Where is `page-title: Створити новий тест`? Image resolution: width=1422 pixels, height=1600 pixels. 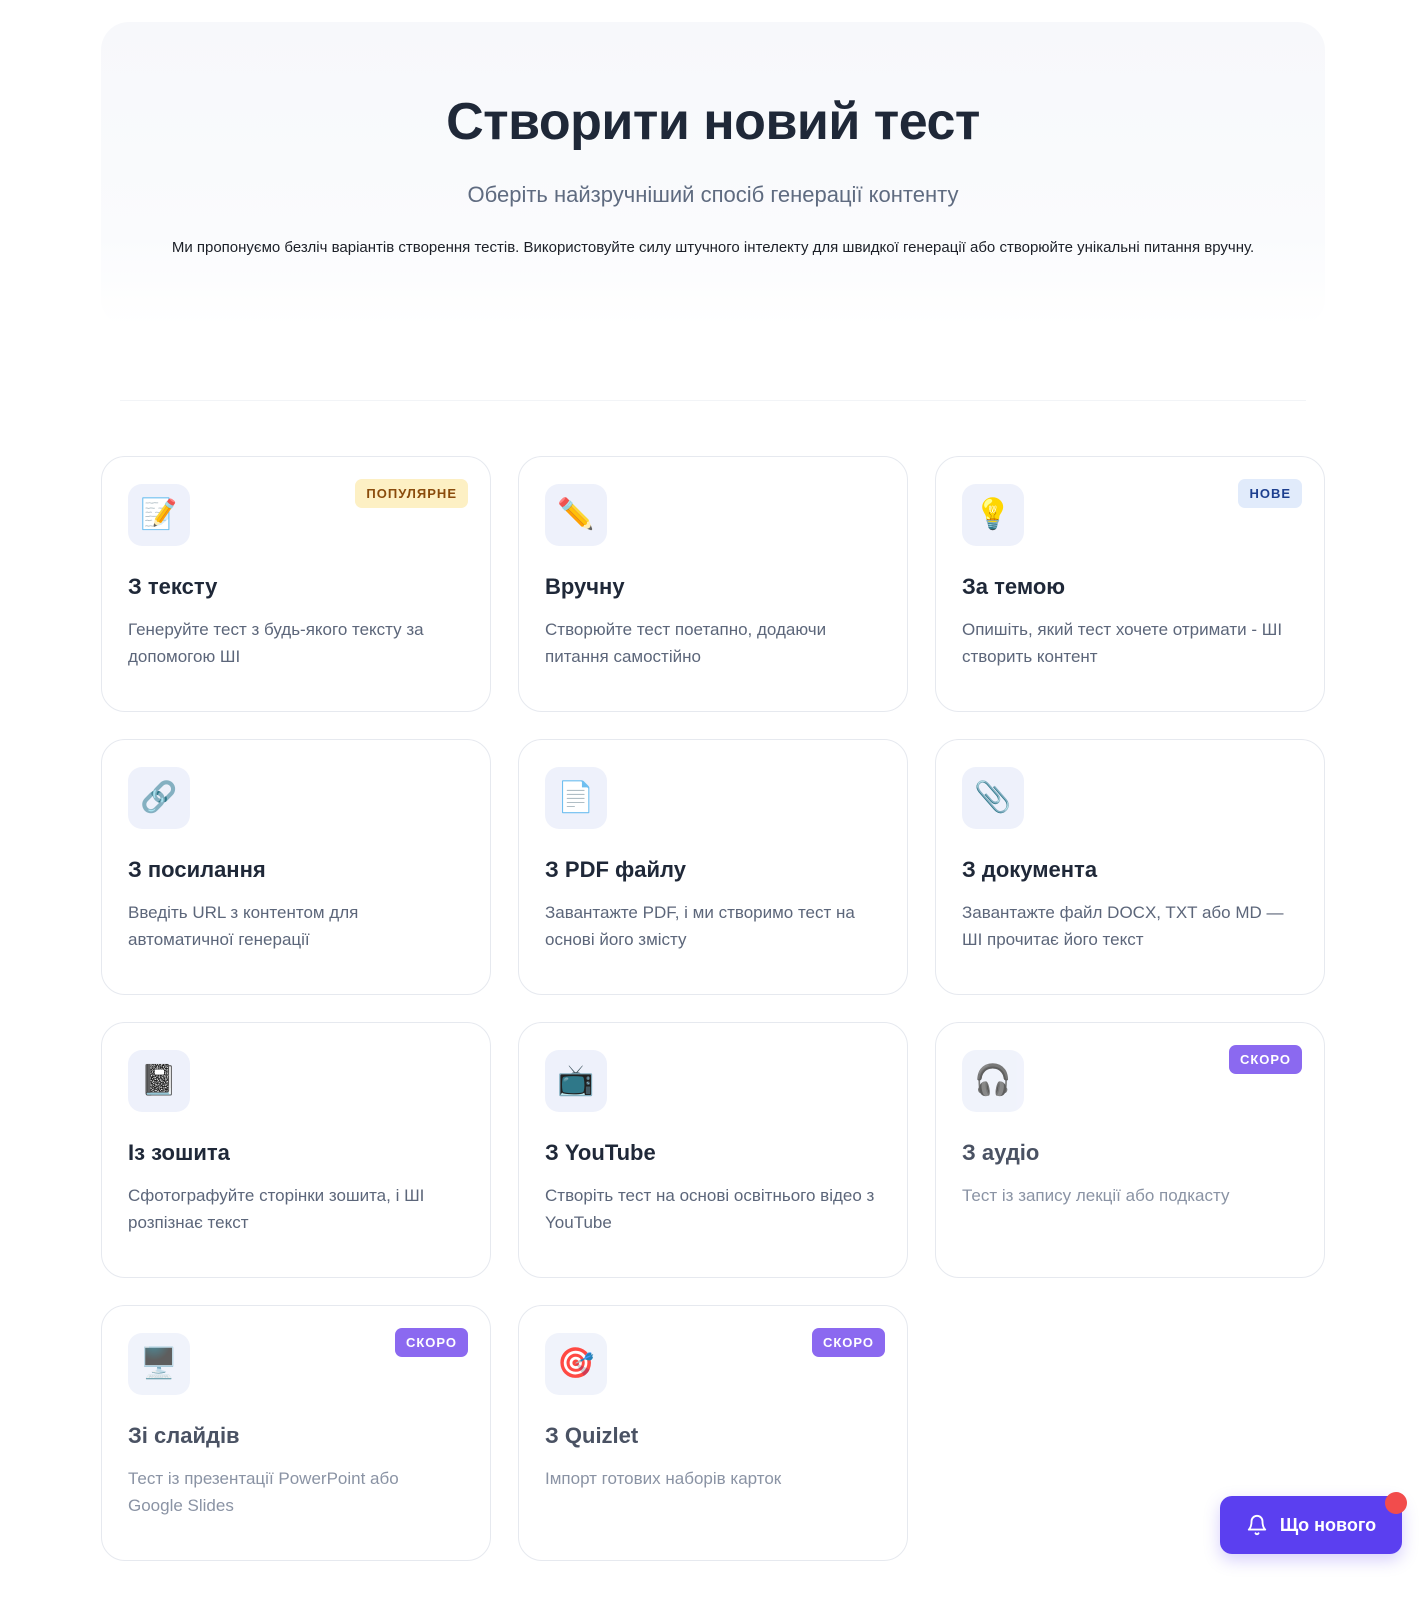
page-title: Створити новий тест is located at coordinates (713, 122).